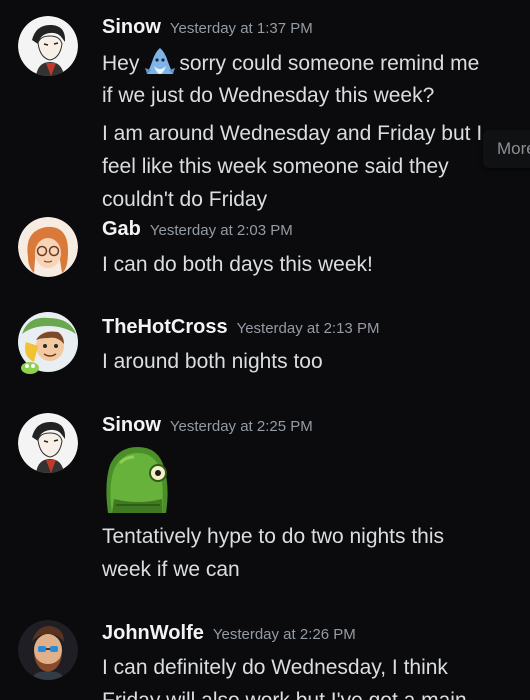 The height and width of the screenshot is (700, 530). I want to click on avatar-johnwolfe, so click(48, 650).